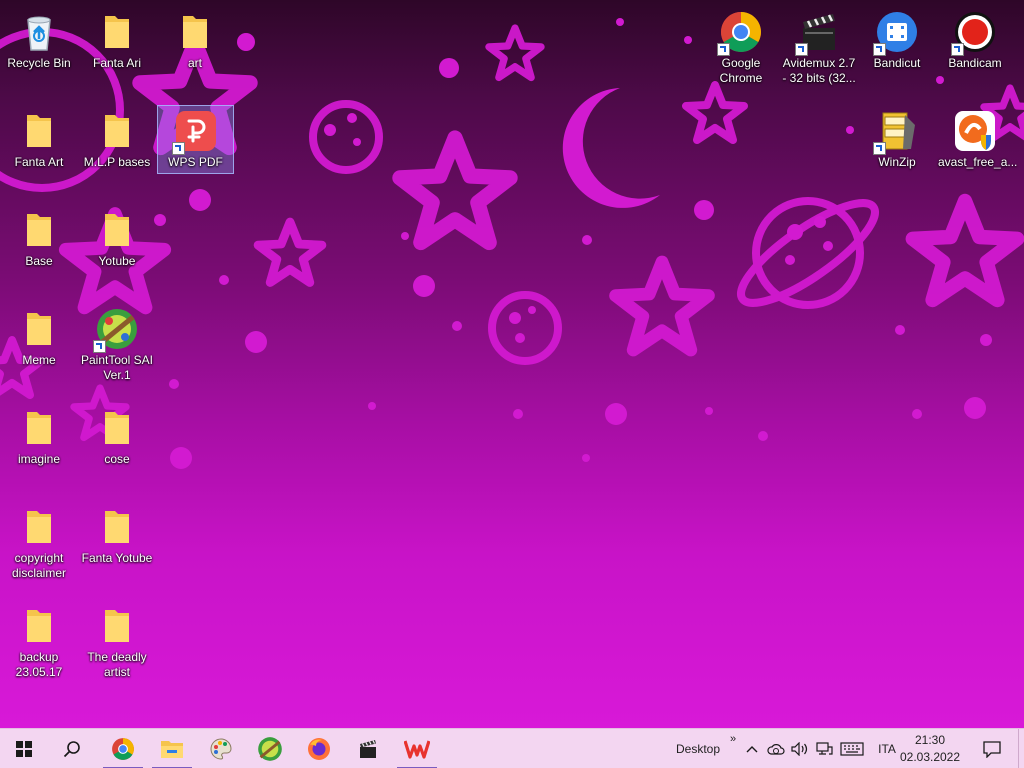  I want to click on avidemux-clapperboard-icon, so click(368, 749).